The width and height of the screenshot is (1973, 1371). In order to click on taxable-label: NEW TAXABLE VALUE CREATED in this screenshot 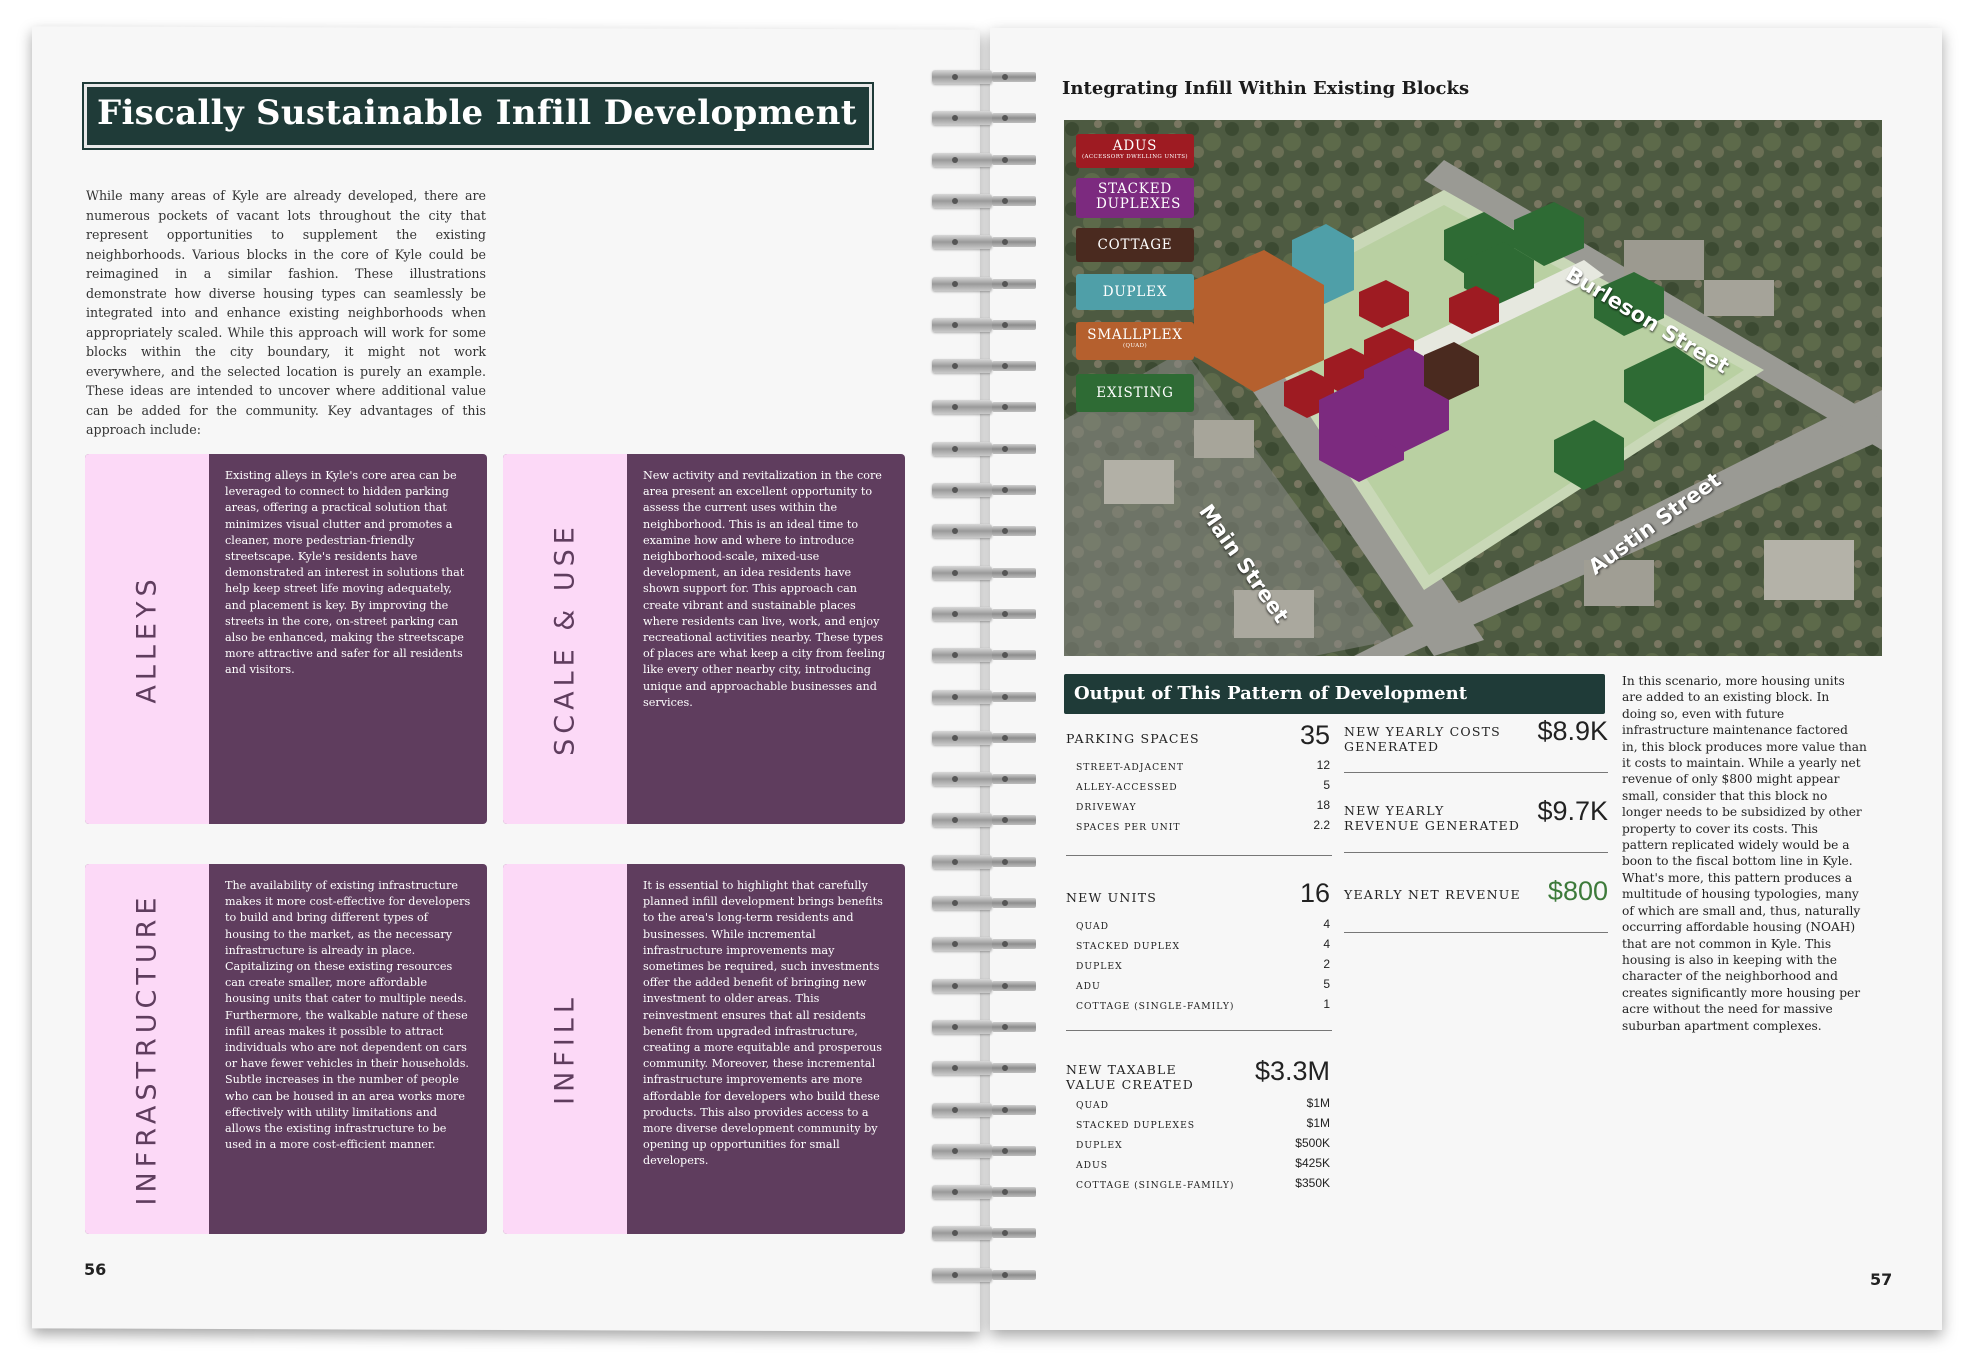, I will do `click(1130, 1077)`.